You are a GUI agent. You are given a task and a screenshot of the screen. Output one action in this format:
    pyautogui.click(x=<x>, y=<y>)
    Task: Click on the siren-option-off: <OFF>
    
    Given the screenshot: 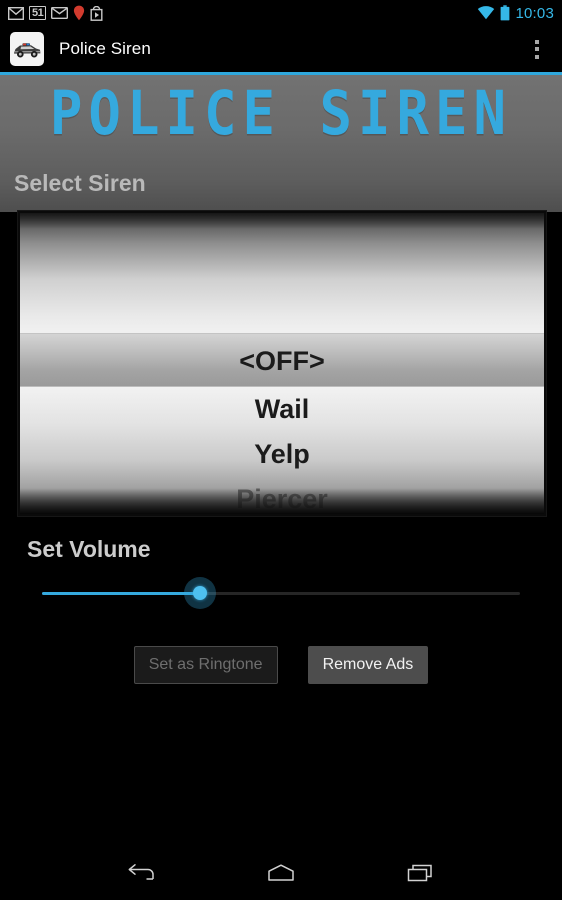 What is the action you would take?
    pyautogui.click(x=282, y=360)
    